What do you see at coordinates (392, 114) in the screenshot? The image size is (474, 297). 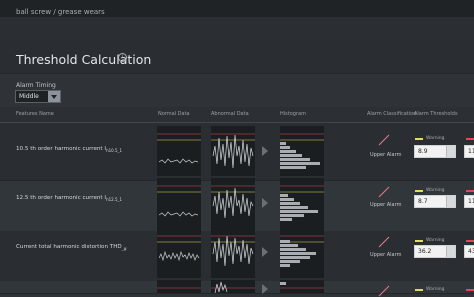 I see `header-alarm-class: Alarm Classification` at bounding box center [392, 114].